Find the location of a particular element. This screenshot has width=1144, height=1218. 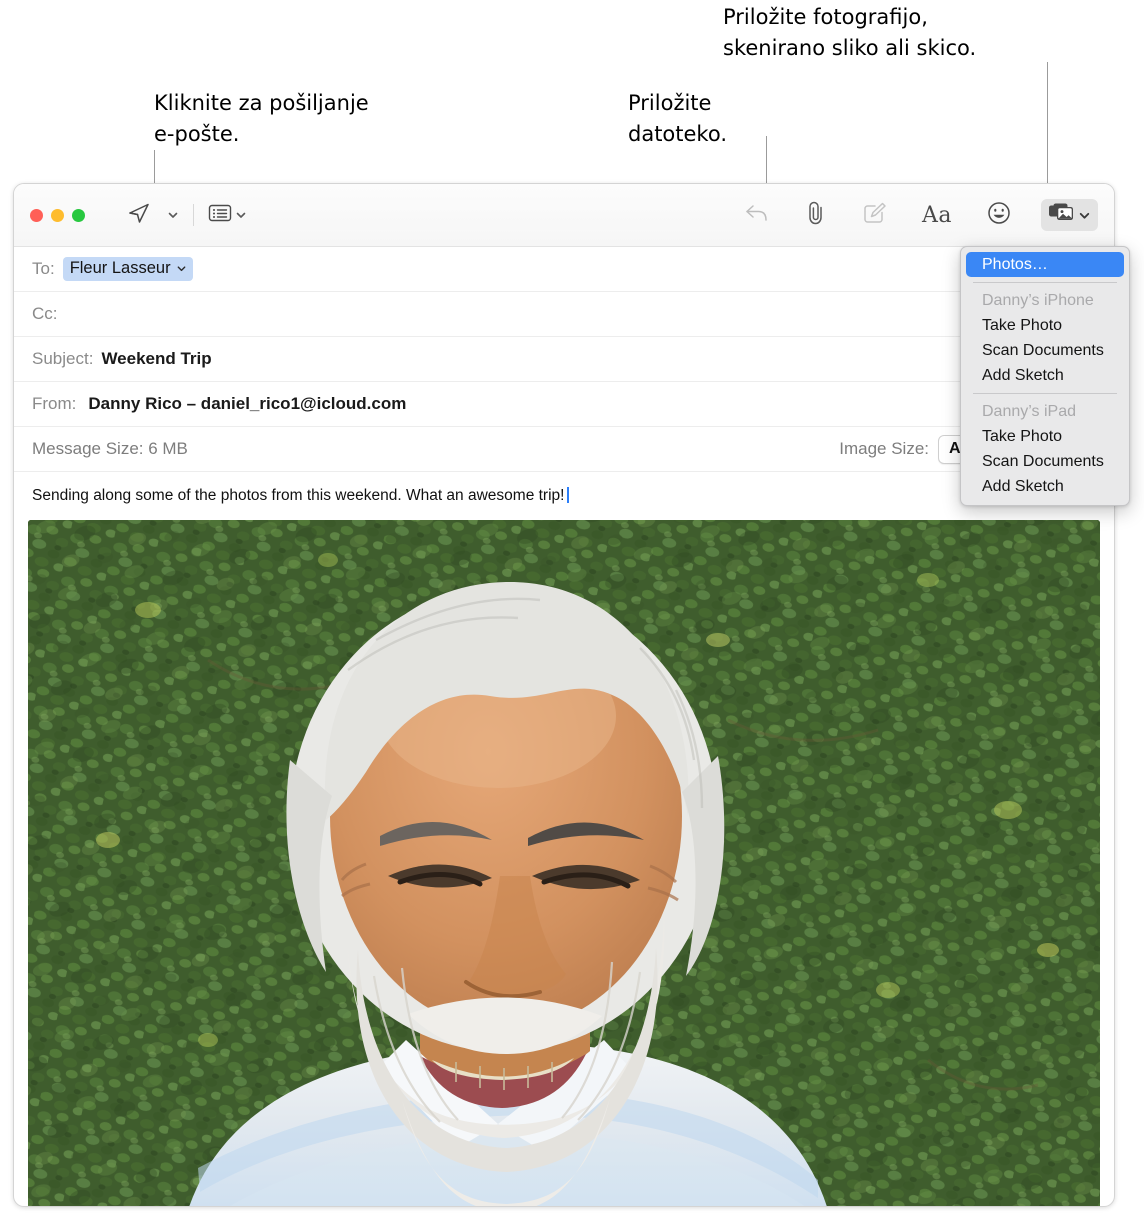

markup-button is located at coordinates (875, 215).